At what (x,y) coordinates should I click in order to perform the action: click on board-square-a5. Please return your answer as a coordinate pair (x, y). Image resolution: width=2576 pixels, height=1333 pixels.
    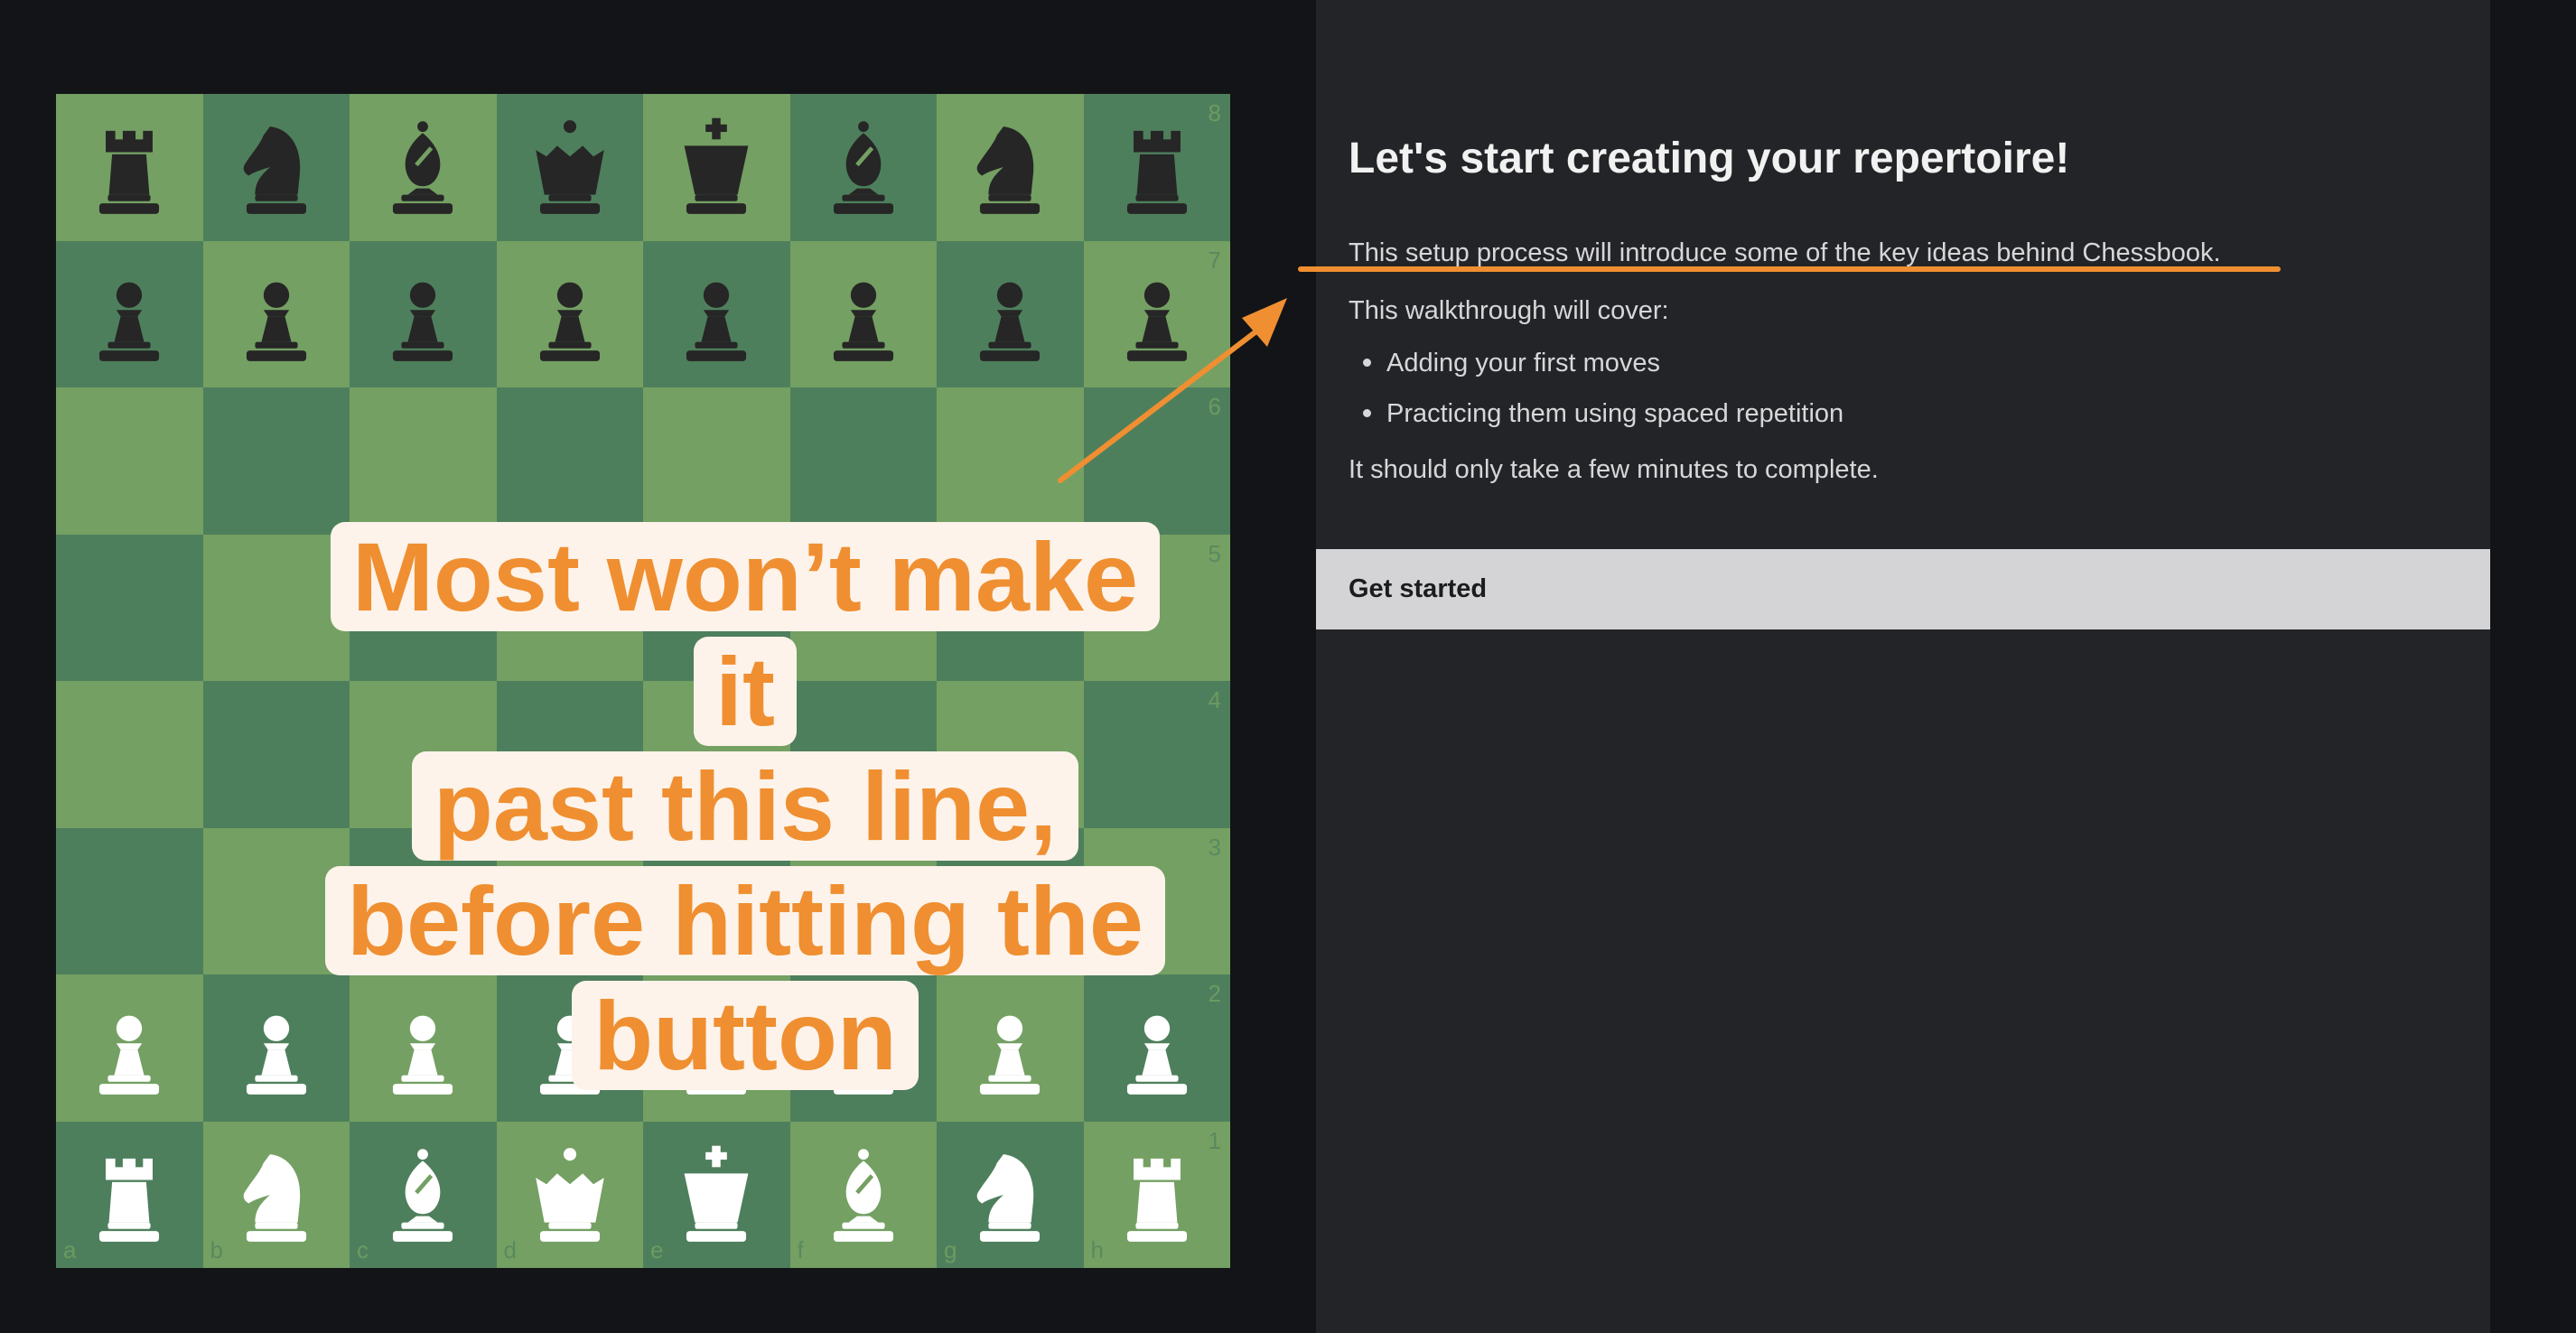
    Looking at the image, I should click on (129, 607).